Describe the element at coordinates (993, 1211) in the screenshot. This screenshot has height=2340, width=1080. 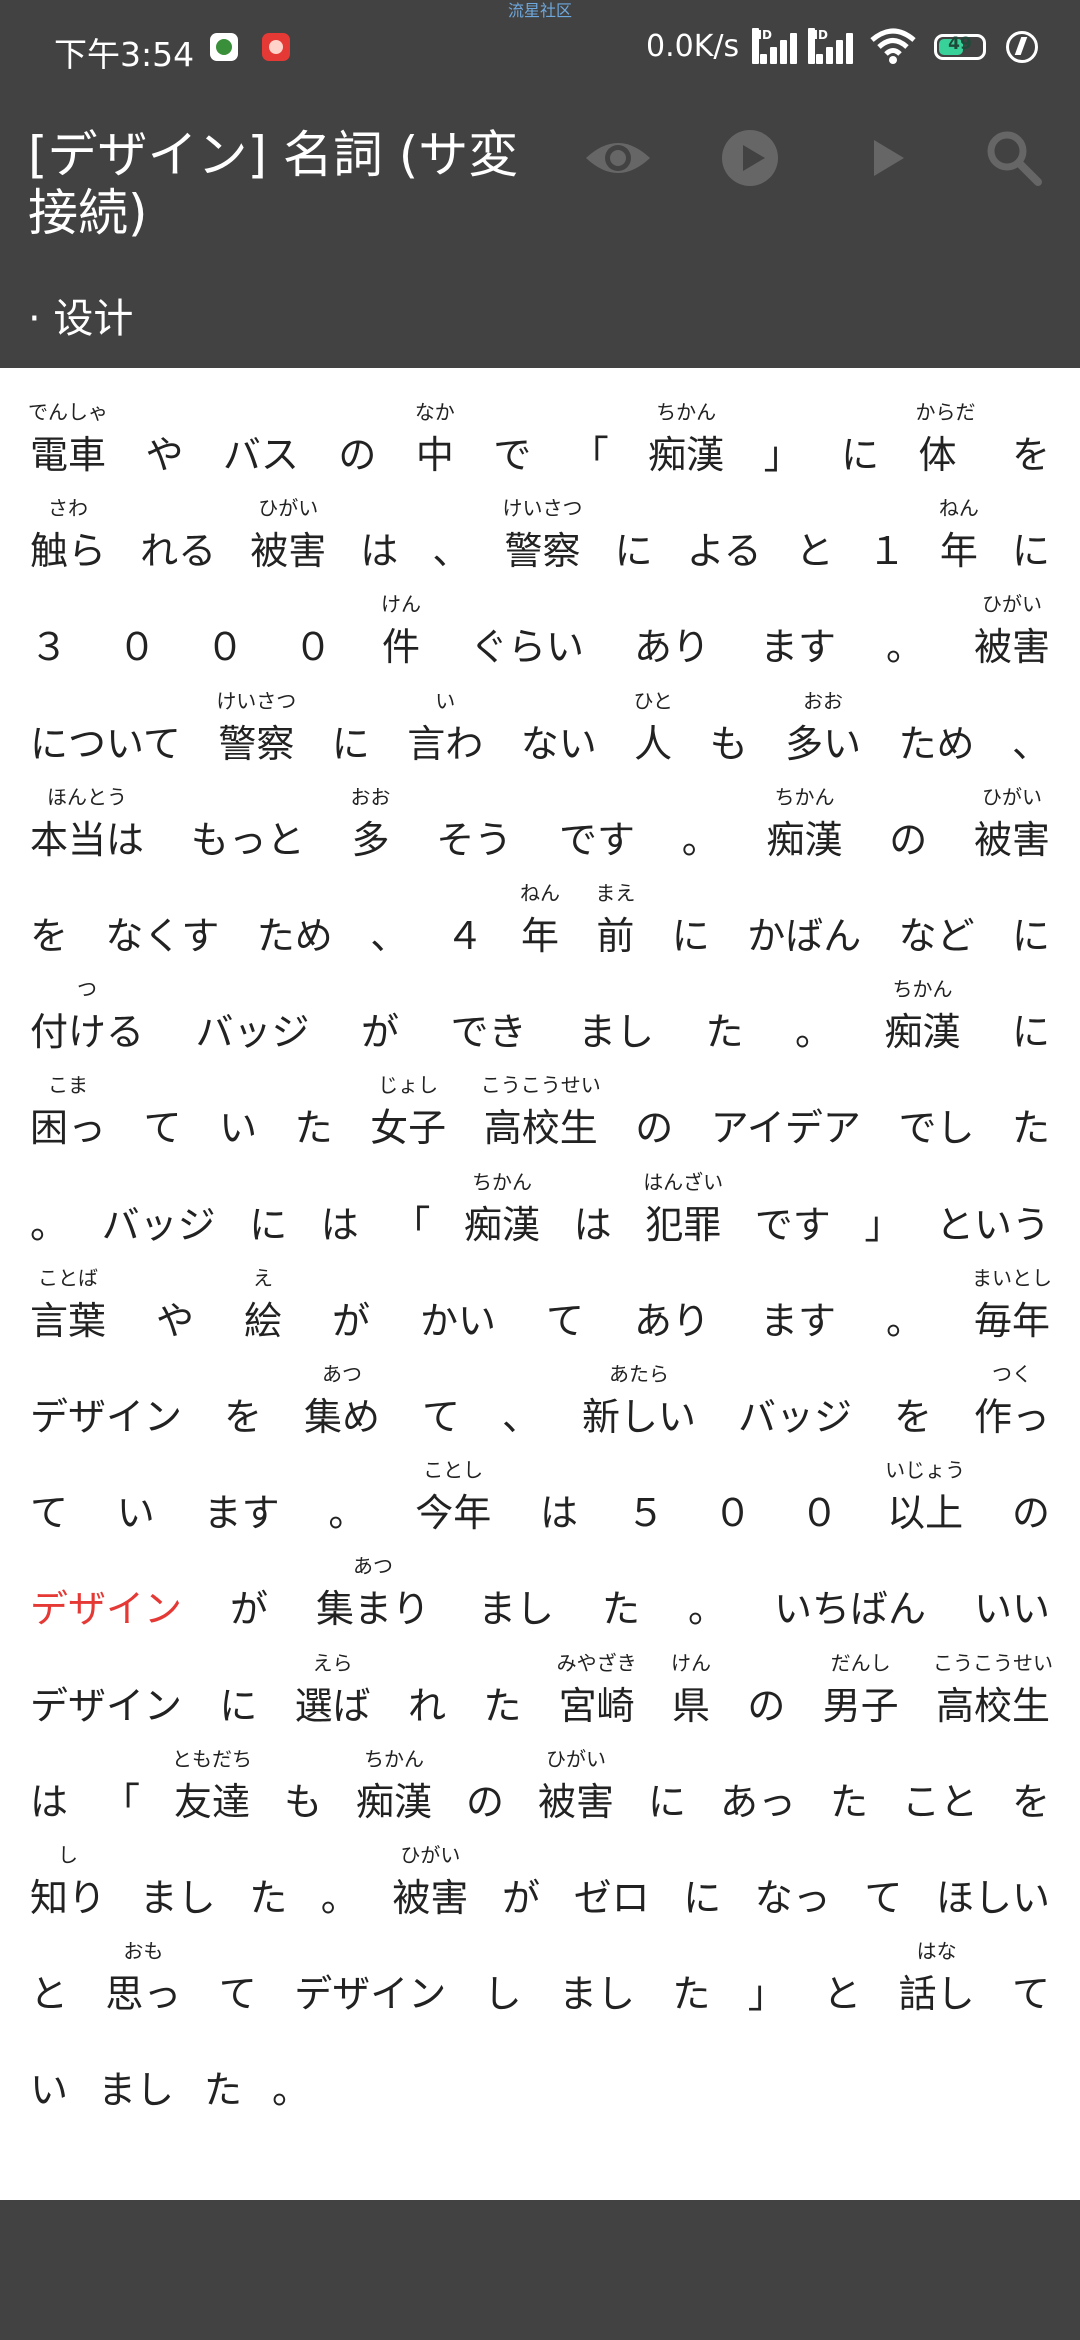
I see `word: という` at that location.